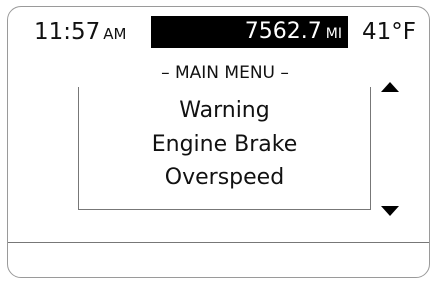 This screenshot has width=437, height=284. I want to click on odometer-unit: MI, so click(333, 34).